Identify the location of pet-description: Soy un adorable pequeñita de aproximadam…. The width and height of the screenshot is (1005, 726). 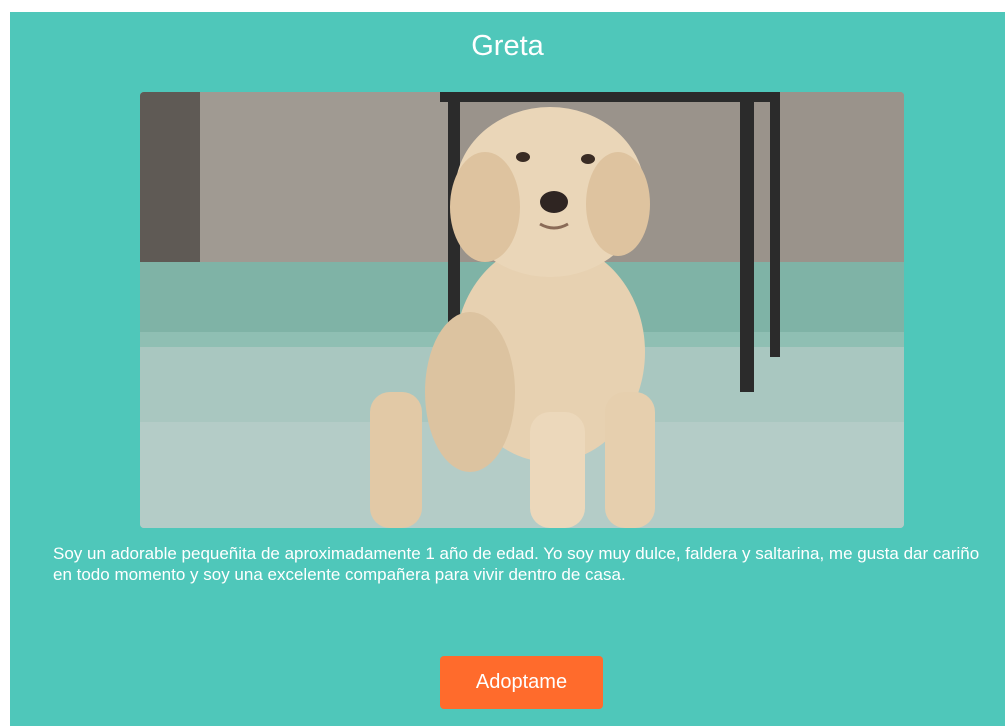
(516, 564).